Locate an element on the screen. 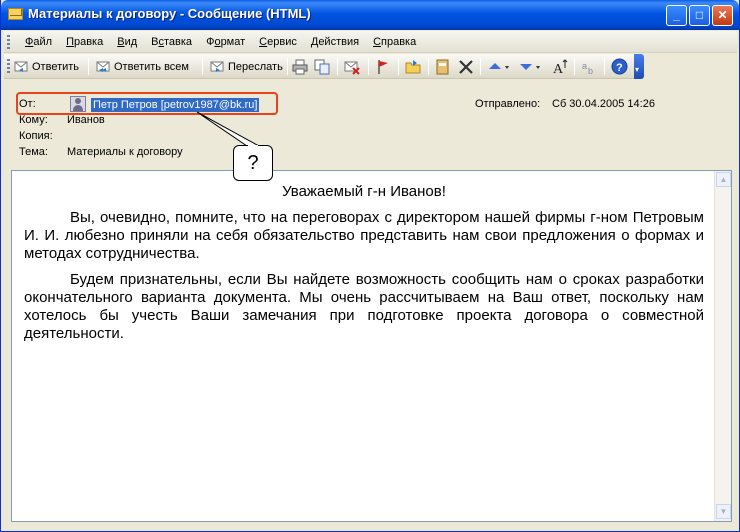  window-title: Материалы к договору - Сообщение (HTML) is located at coordinates (169, 13).